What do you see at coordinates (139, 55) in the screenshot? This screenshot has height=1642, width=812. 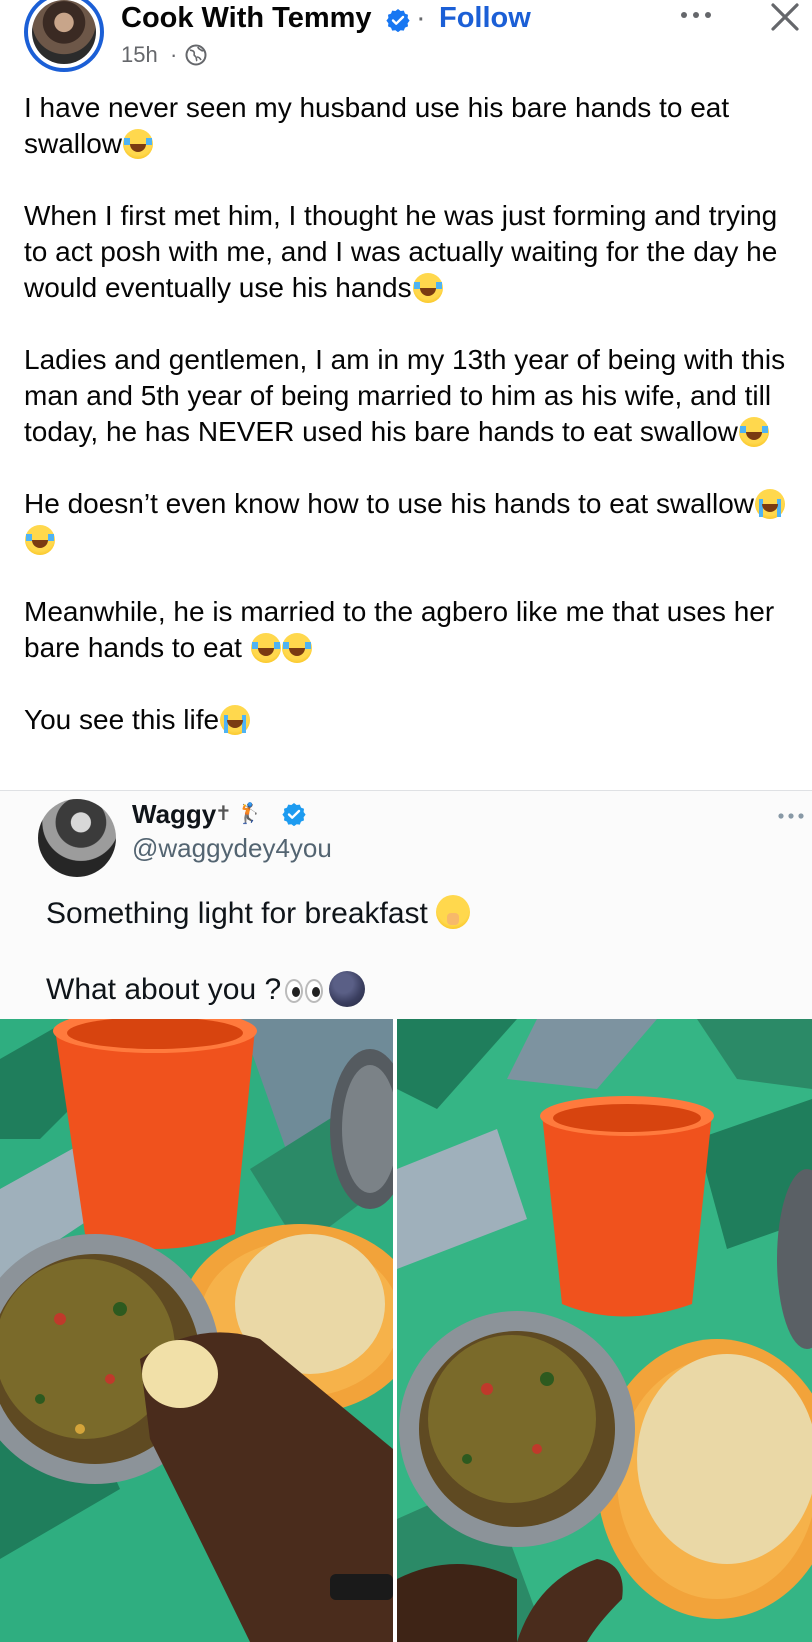 I see `post-timestamp: 15h` at bounding box center [139, 55].